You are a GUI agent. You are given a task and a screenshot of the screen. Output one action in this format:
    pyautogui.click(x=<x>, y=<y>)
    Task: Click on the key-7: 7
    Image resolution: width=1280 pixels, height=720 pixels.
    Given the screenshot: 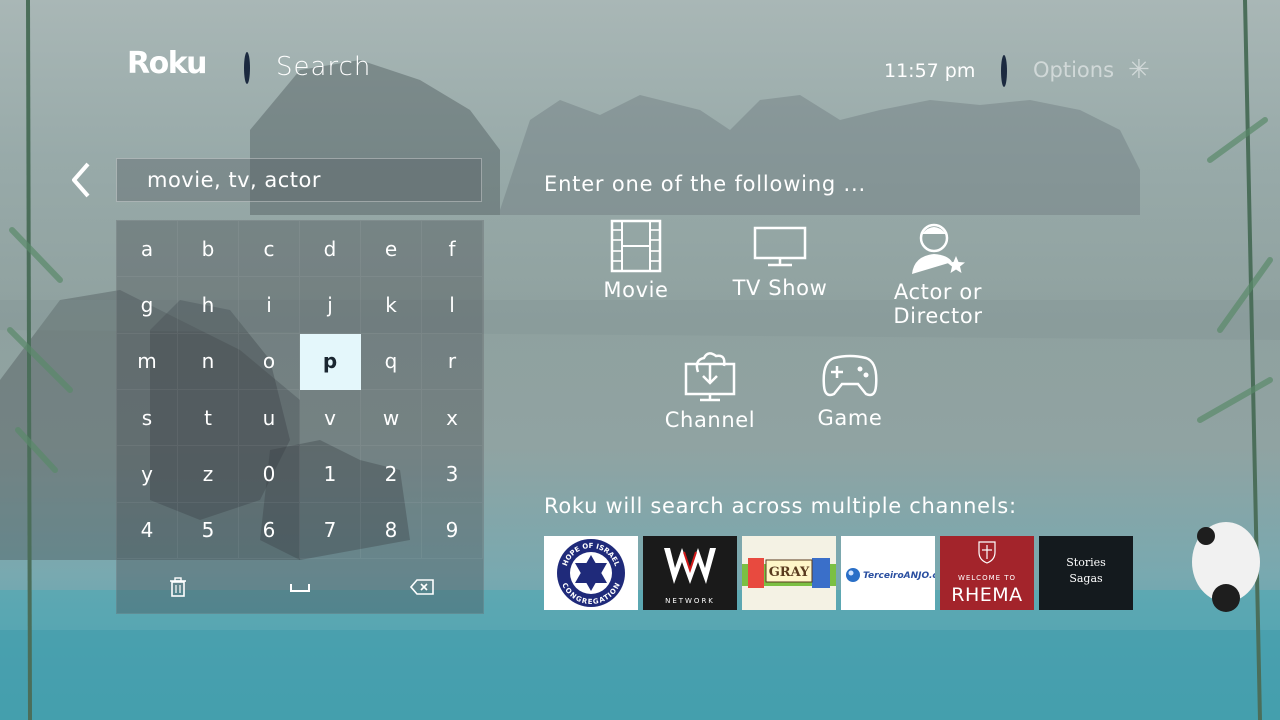 What is the action you would take?
    pyautogui.click(x=330, y=530)
    